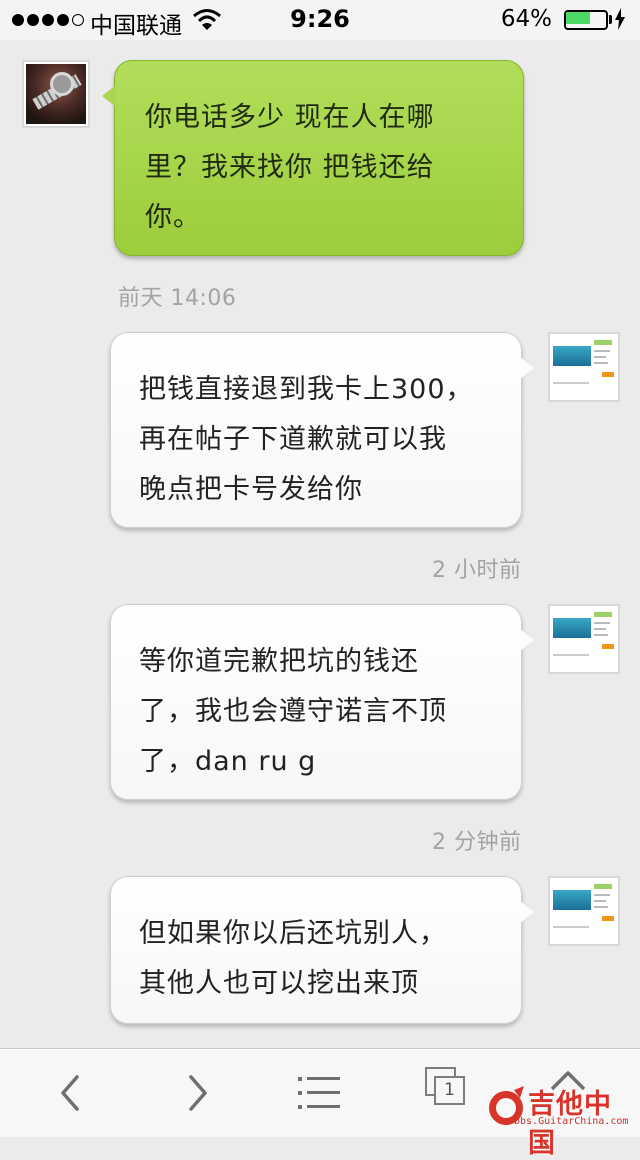  What do you see at coordinates (449, 1090) in the screenshot?
I see `tab-count-button: 1` at bounding box center [449, 1090].